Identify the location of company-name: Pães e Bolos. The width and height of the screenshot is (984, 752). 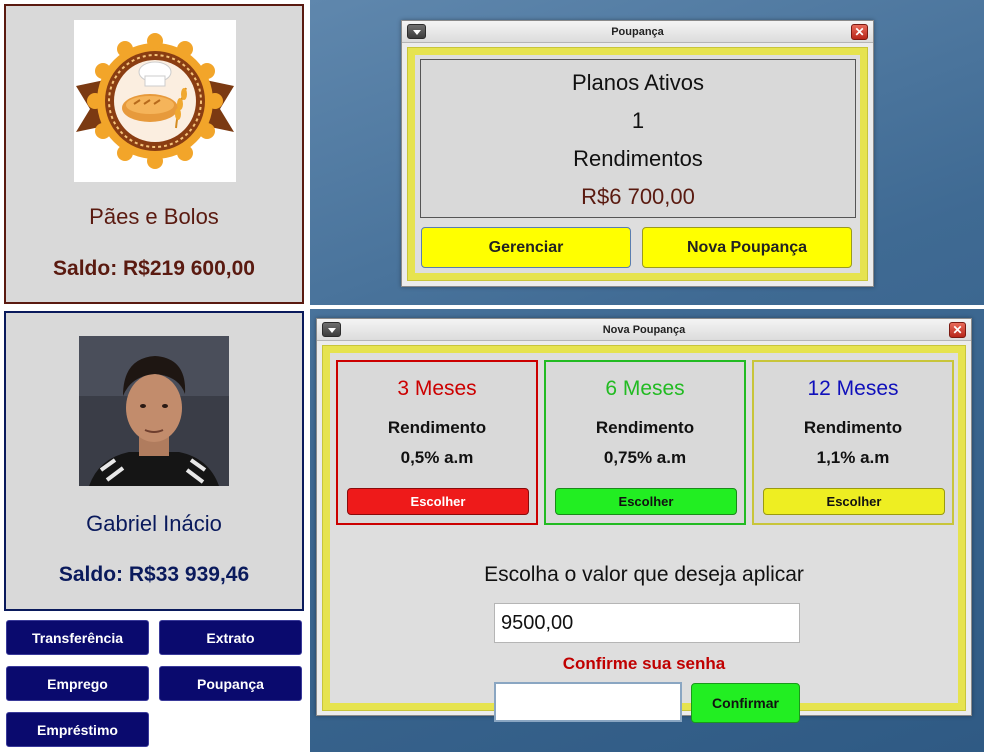
(154, 216).